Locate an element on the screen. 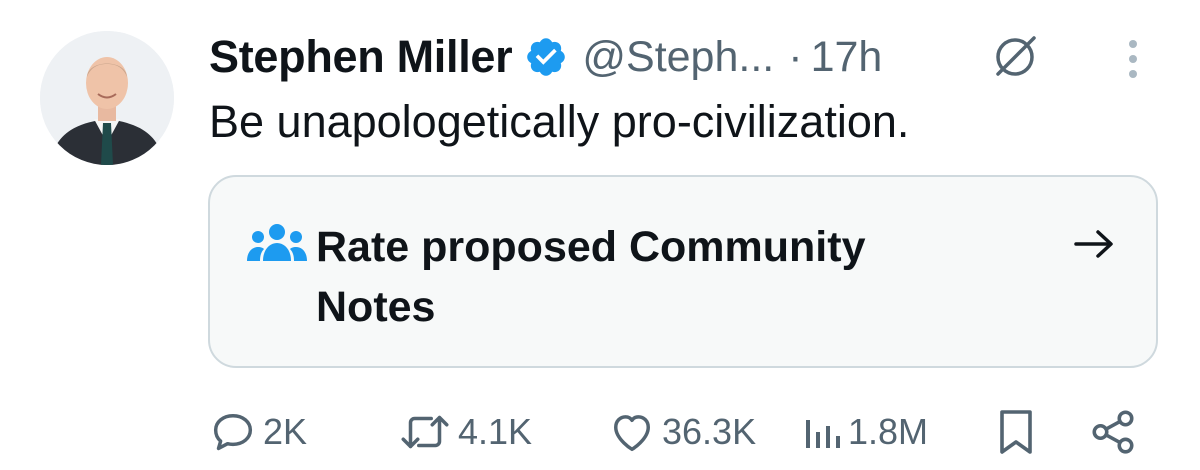 The width and height of the screenshot is (1200, 470). grok-icon is located at coordinates (1015, 57).